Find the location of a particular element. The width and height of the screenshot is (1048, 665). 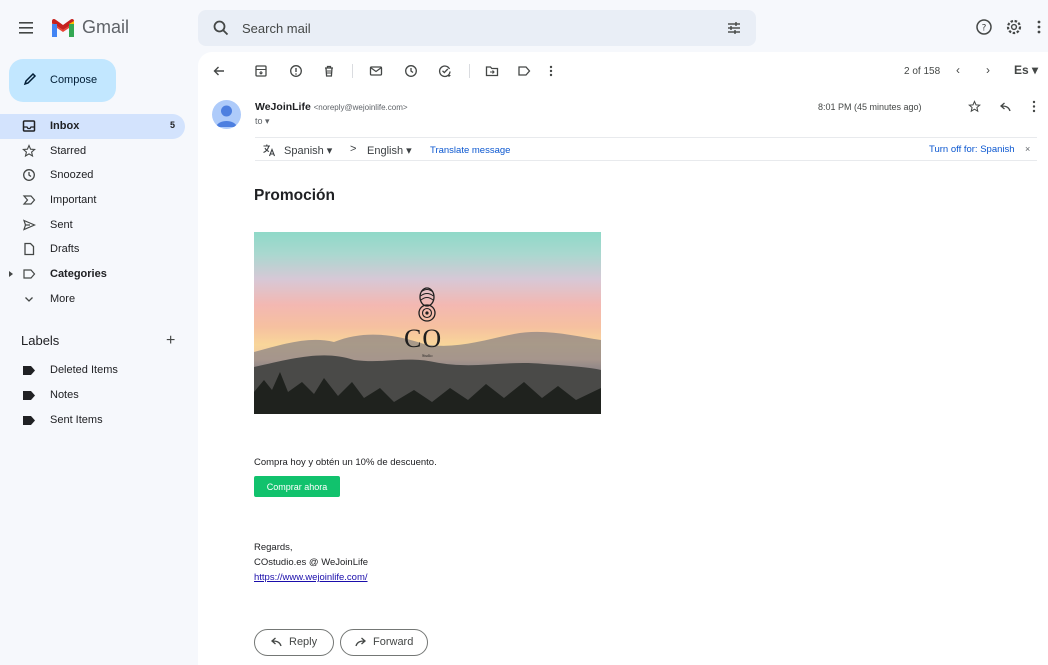

label-item-deleted-items: Deleted Items is located at coordinates (94, 370).